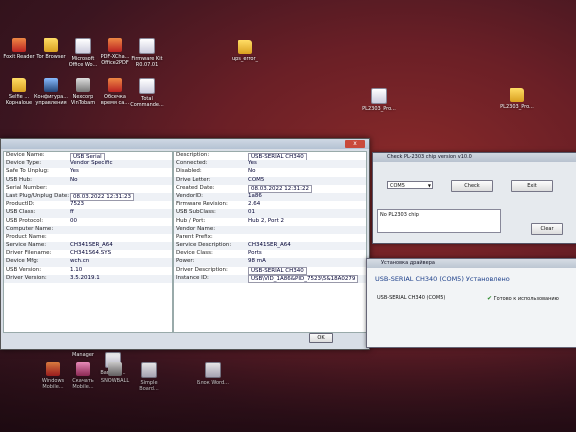 This screenshot has width=576, height=432. What do you see at coordinates (147, 53) in the screenshot?
I see `desktop-icon: Firmware Kit R0.07.01` at bounding box center [147, 53].